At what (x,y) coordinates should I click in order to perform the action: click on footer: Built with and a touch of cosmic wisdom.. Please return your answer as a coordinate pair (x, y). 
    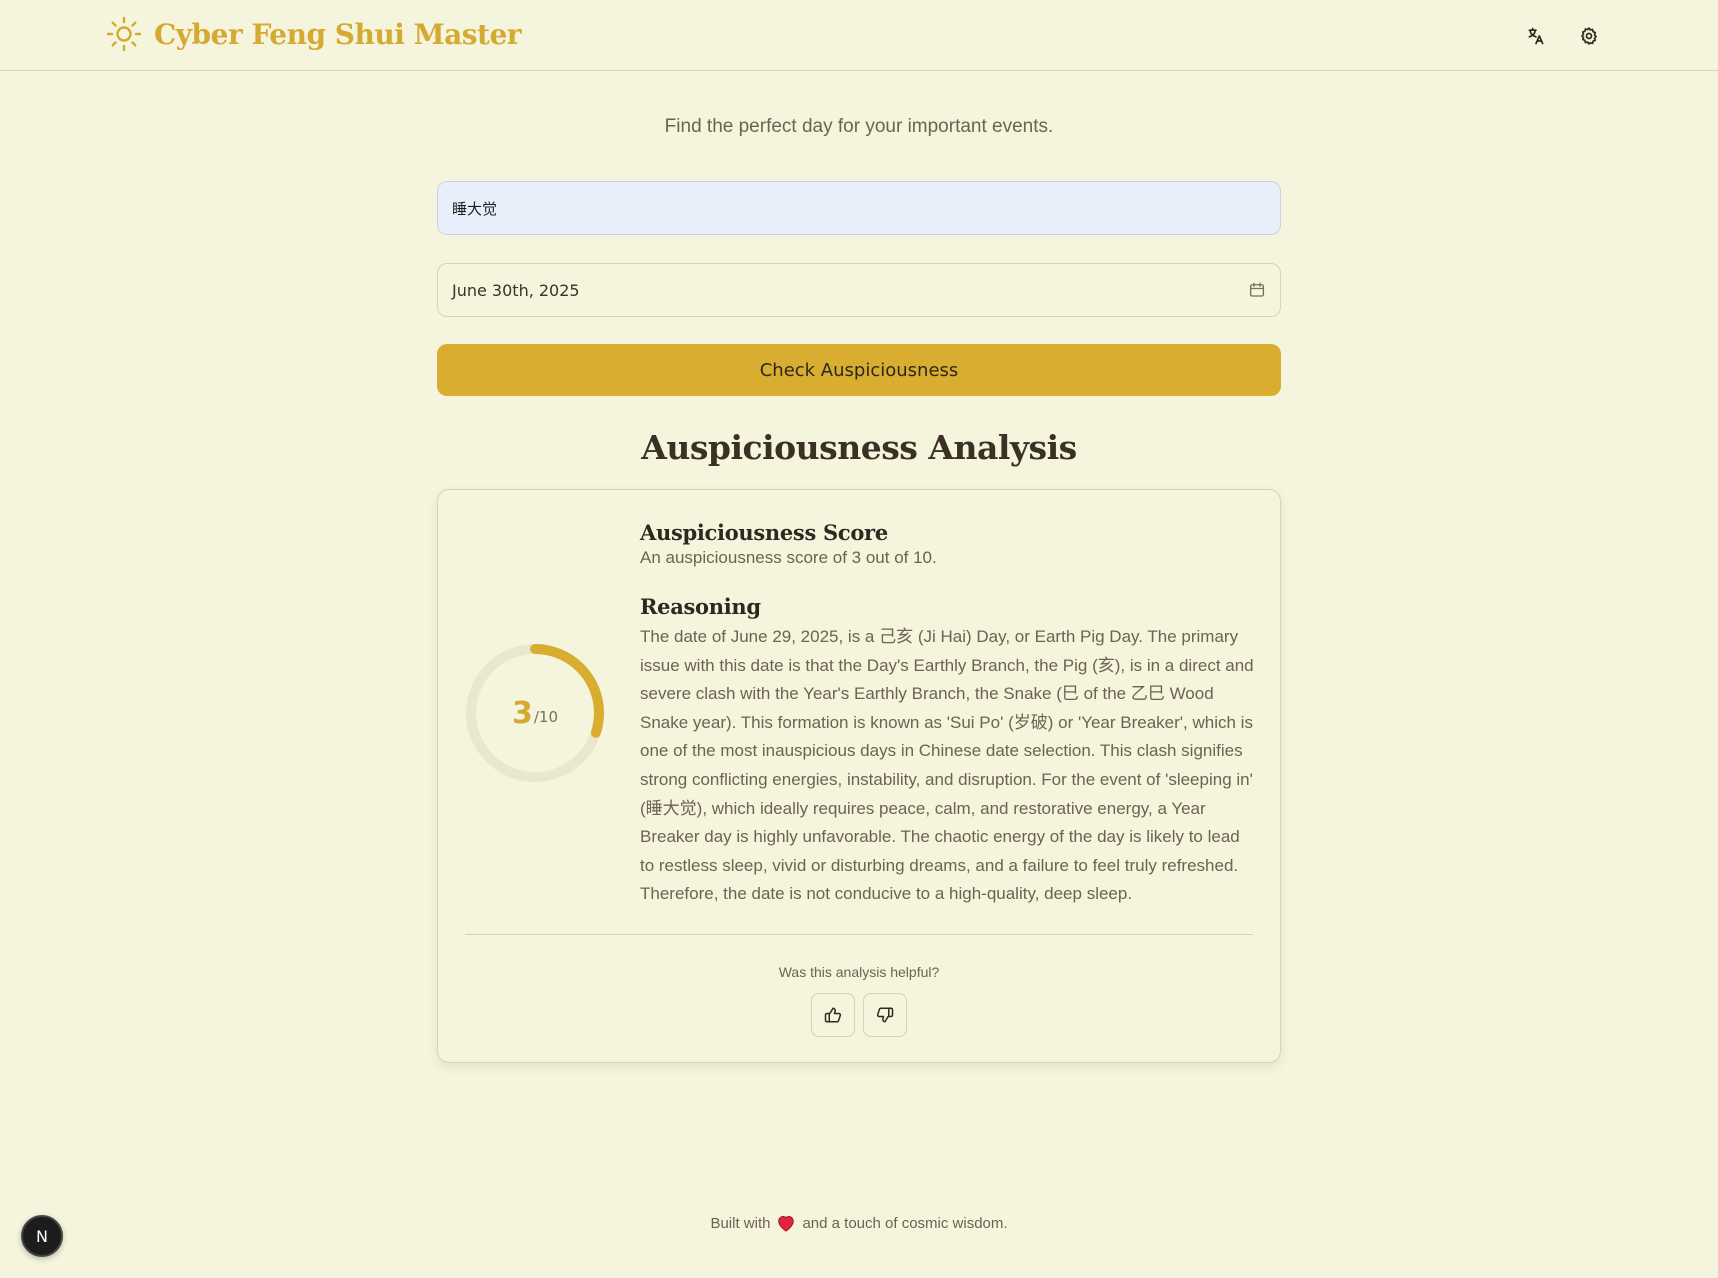
    Looking at the image, I should click on (859, 1223).